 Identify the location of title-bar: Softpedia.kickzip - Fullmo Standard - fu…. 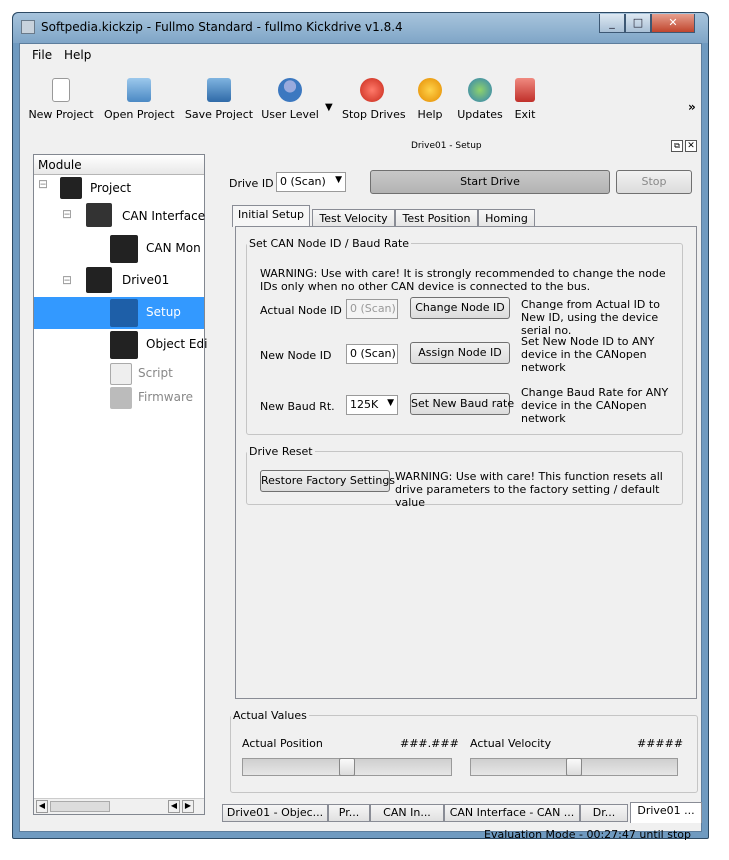
(360, 28).